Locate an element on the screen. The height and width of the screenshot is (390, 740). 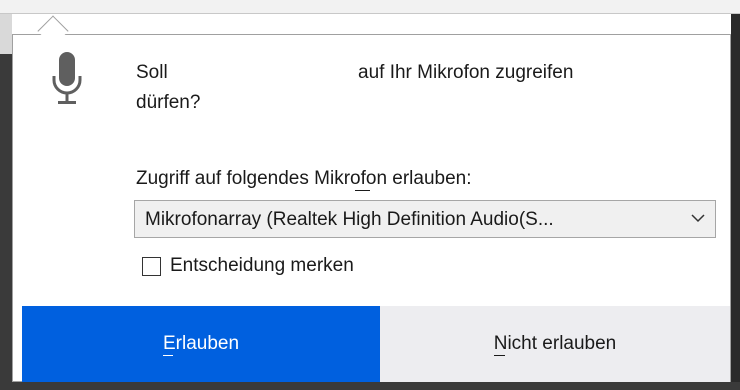
prompt-text-start: Soll is located at coordinates (152, 72).